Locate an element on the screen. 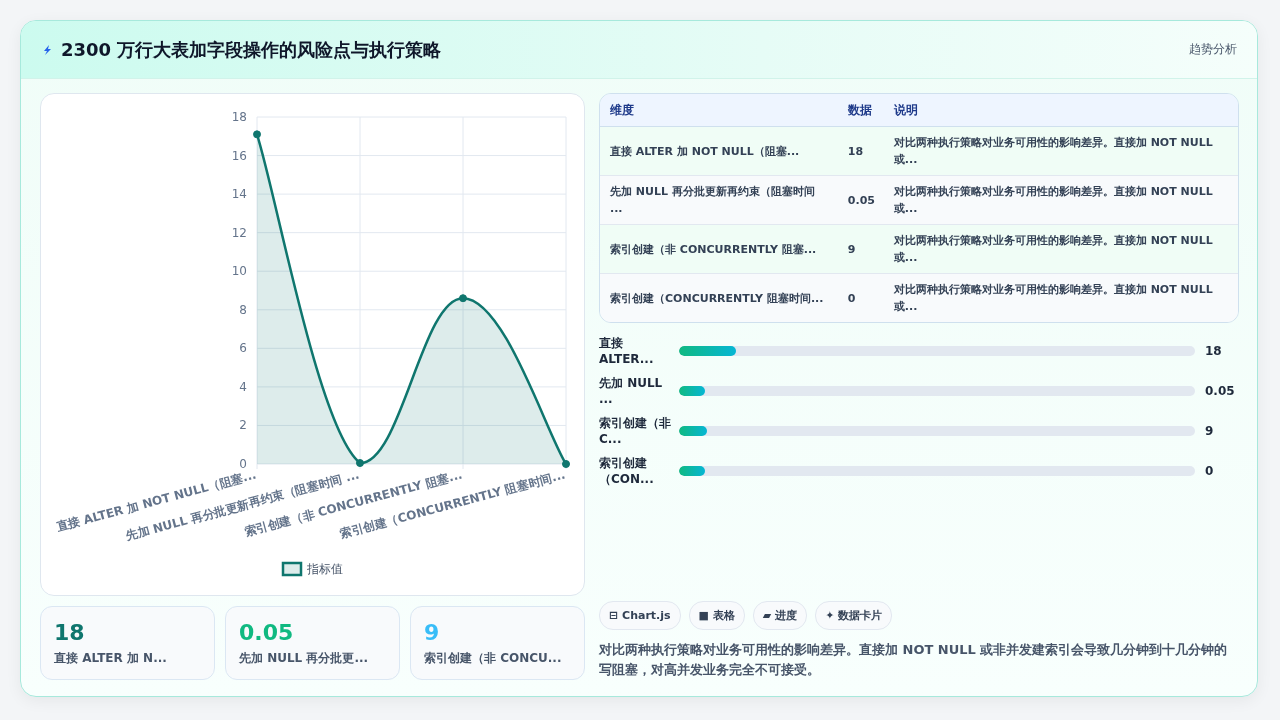 The width and height of the screenshot is (1280, 720). legend-label: 指标值 is located at coordinates (325, 569).